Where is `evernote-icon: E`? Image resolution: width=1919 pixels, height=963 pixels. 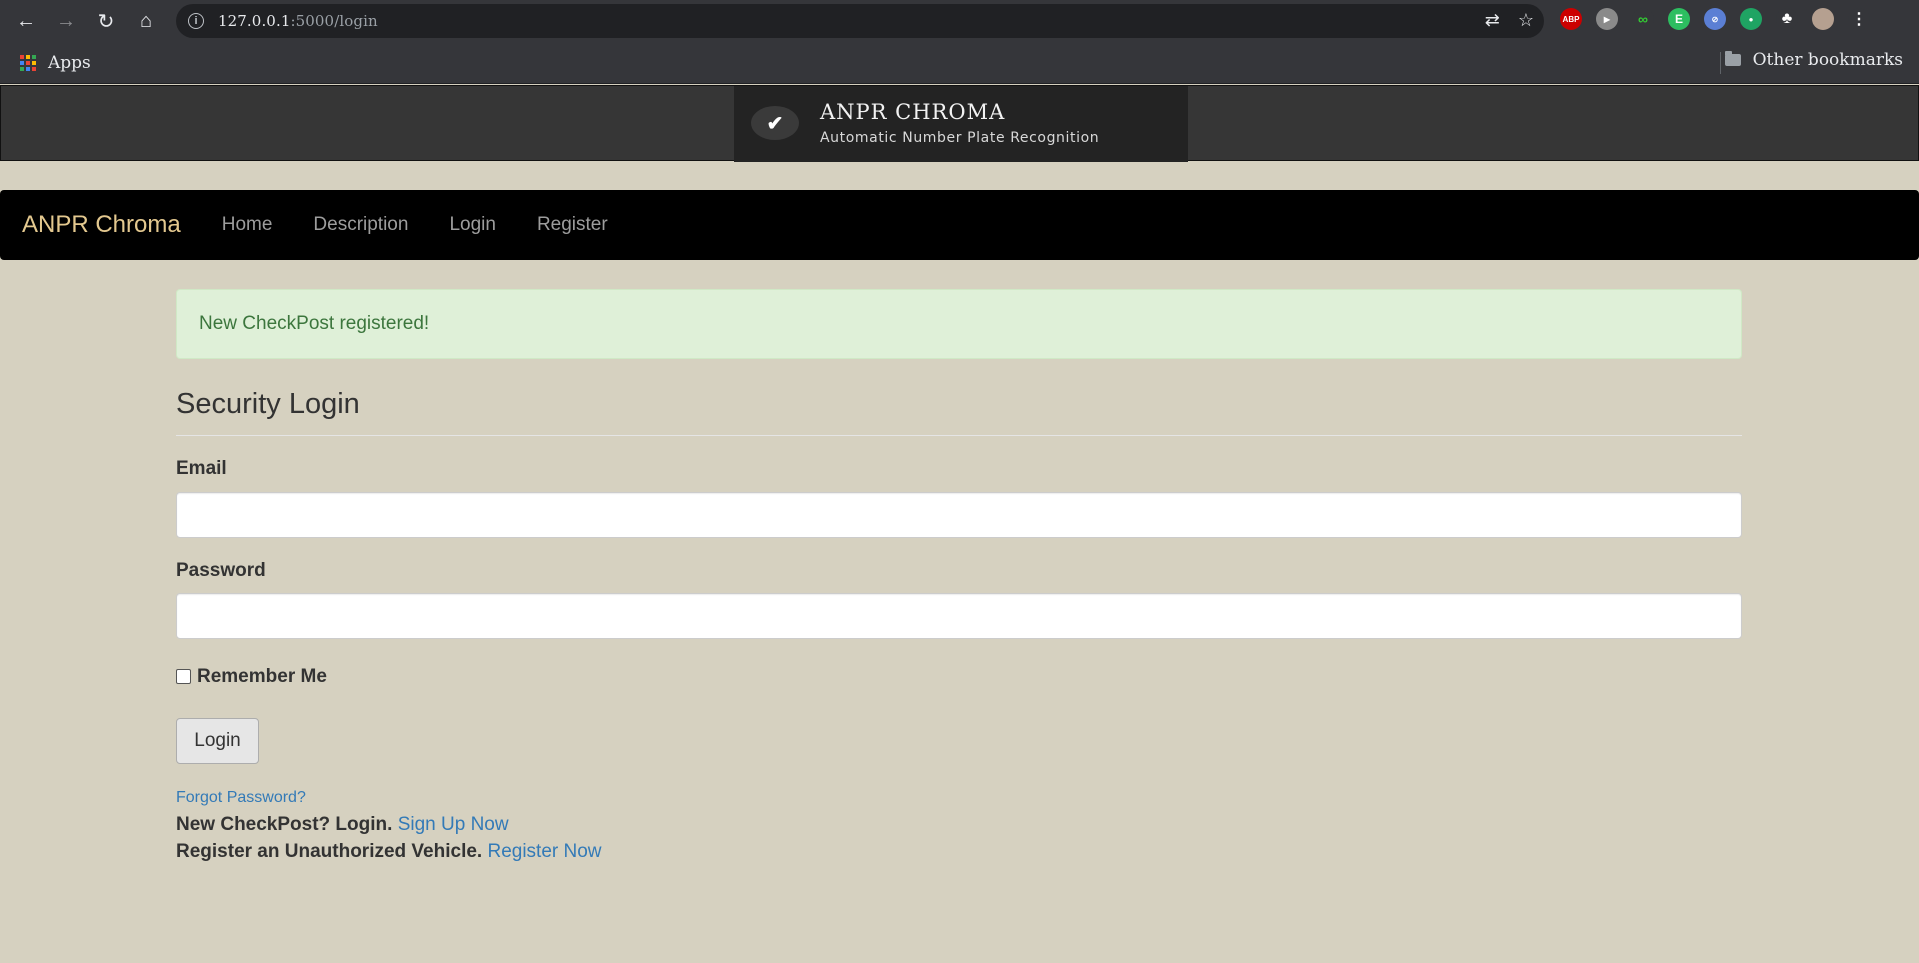
evernote-icon: E is located at coordinates (1679, 19).